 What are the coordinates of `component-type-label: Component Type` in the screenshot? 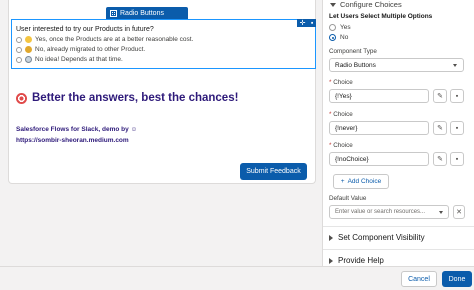 It's located at (353, 51).